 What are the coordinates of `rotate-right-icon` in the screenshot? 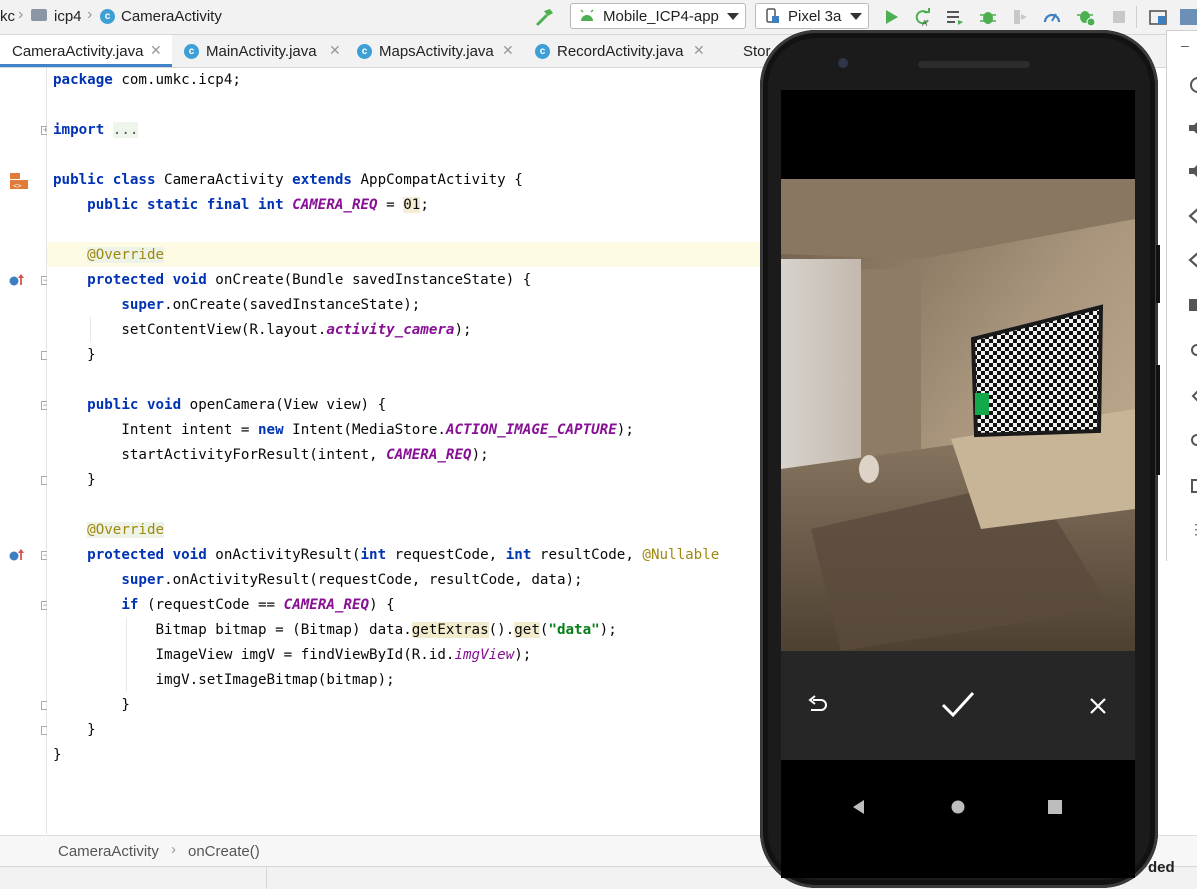 It's located at (1192, 260).